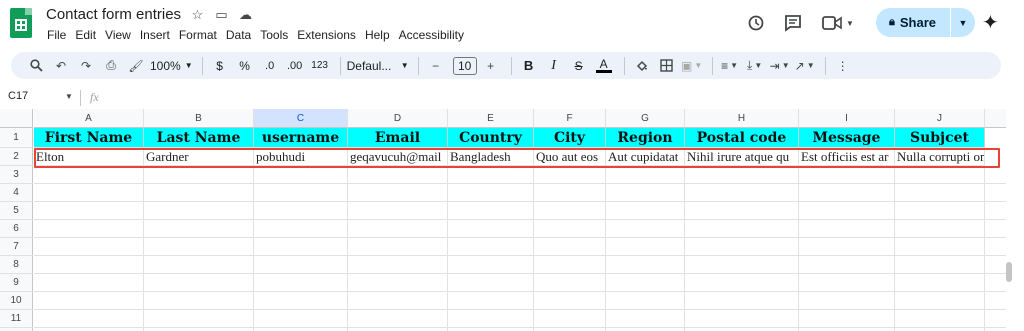 Image resolution: width=1024 pixels, height=331 pixels. Describe the element at coordinates (642, 66) in the screenshot. I see `fill-color-icon` at that location.